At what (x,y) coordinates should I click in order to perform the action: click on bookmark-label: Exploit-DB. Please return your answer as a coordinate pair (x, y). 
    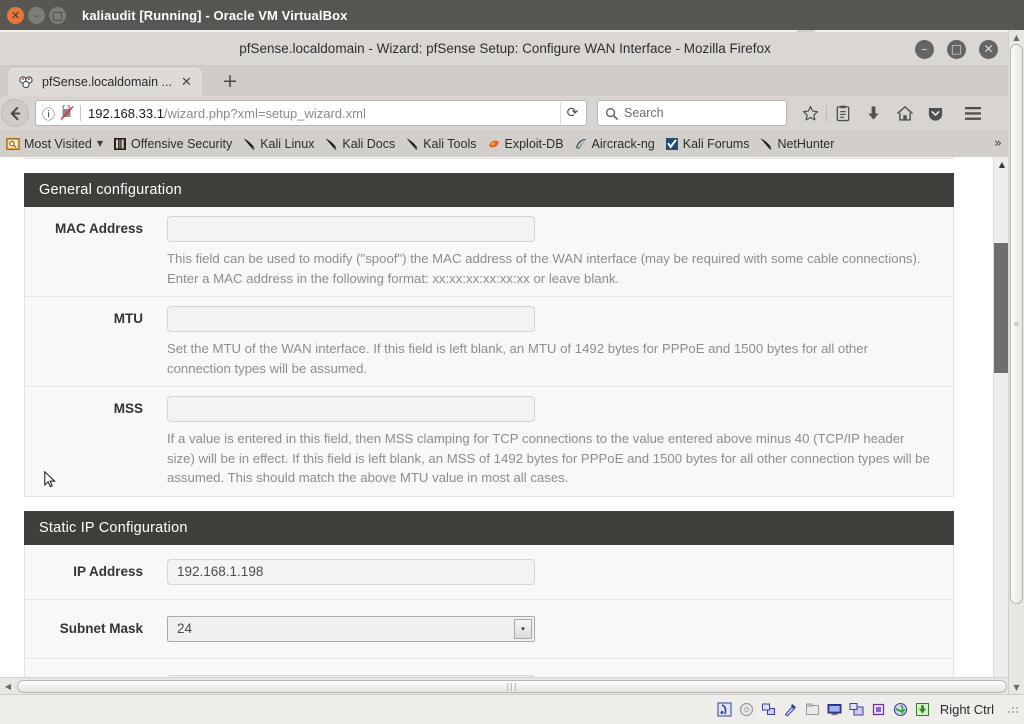
    Looking at the image, I should click on (534, 143).